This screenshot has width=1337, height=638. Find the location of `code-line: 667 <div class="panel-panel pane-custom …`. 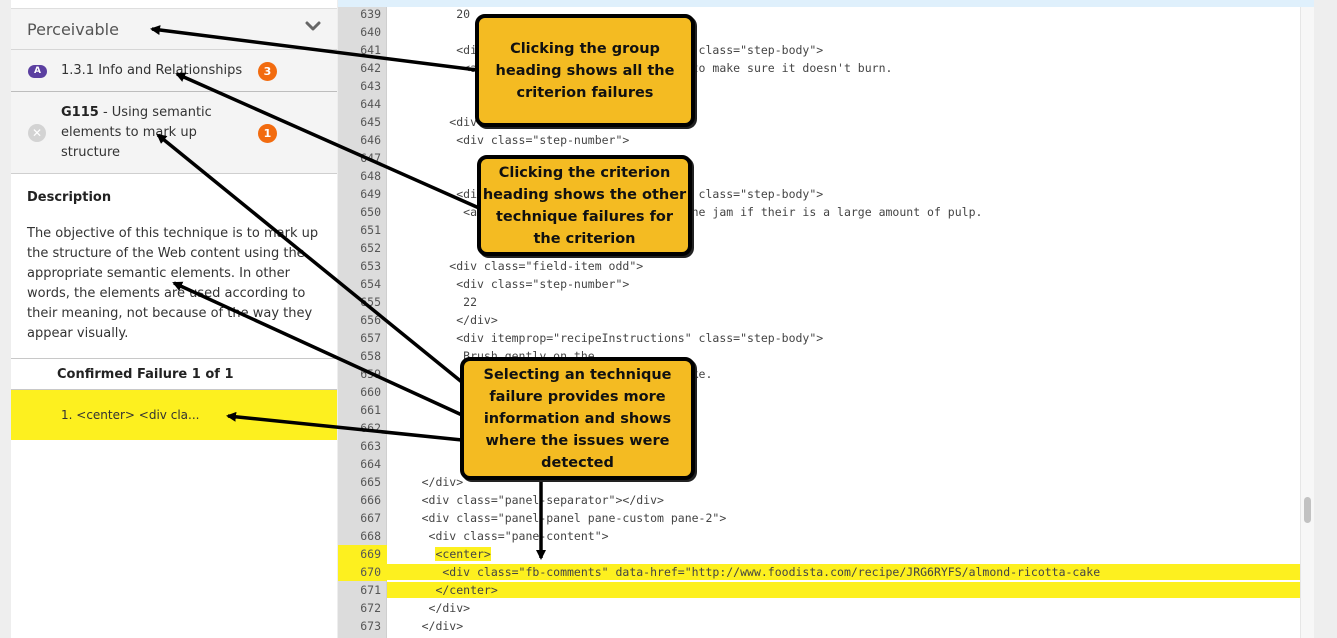

code-line: 667 <div class="panel-panel pane-custom … is located at coordinates (819, 518).